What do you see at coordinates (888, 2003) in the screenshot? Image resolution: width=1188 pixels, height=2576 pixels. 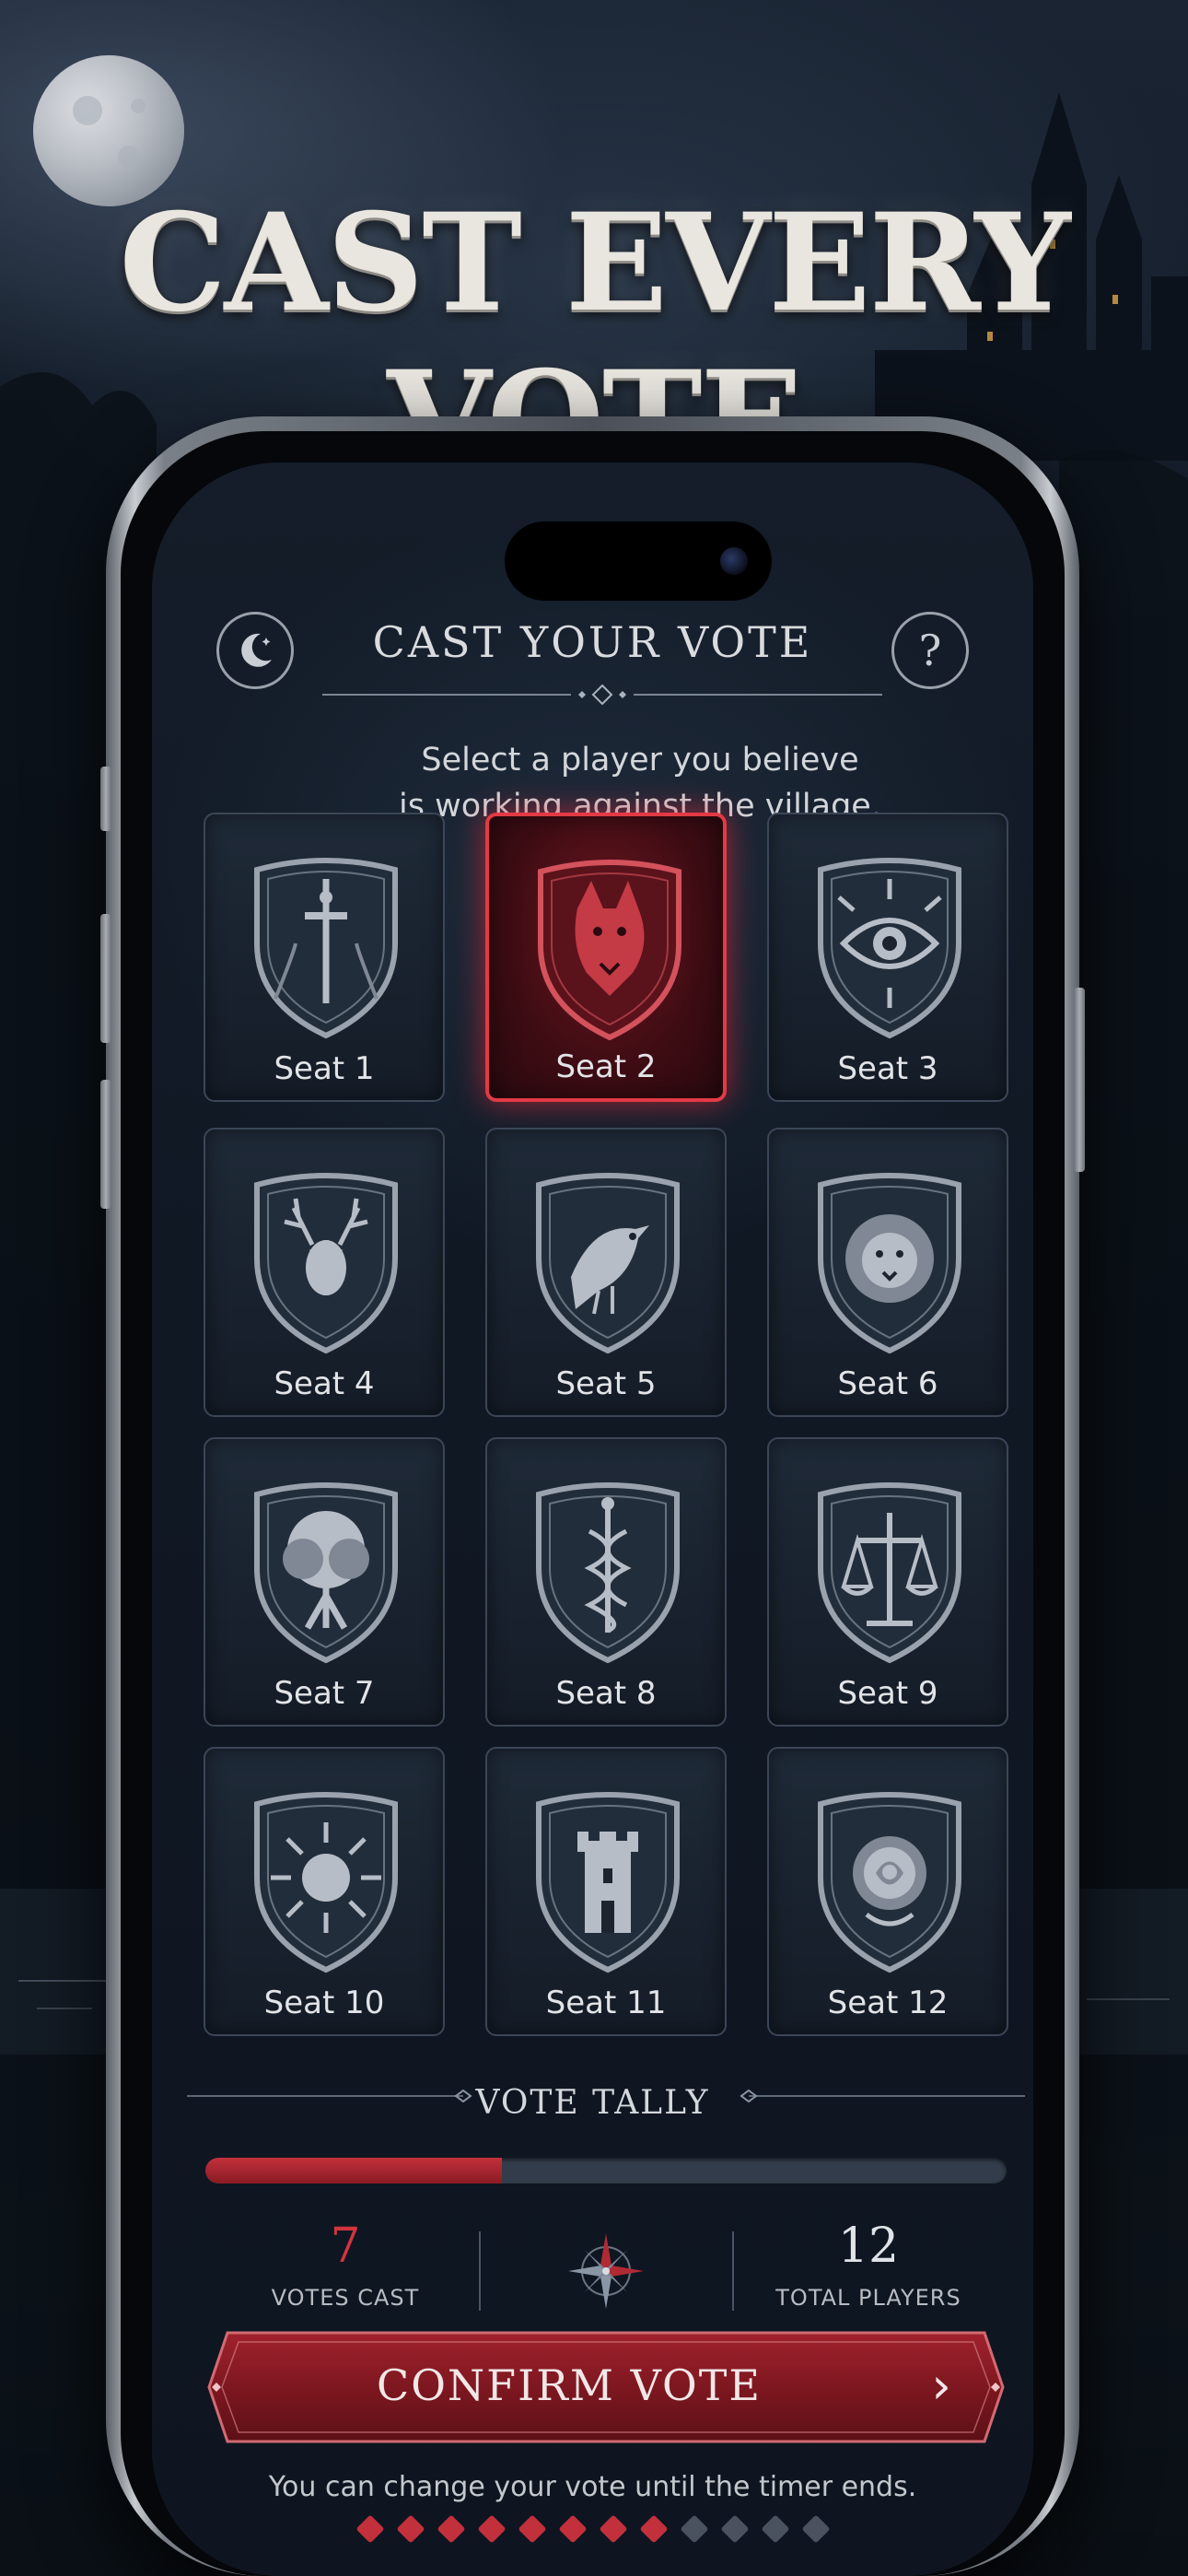 I see `seat-label: Seat 12` at bounding box center [888, 2003].